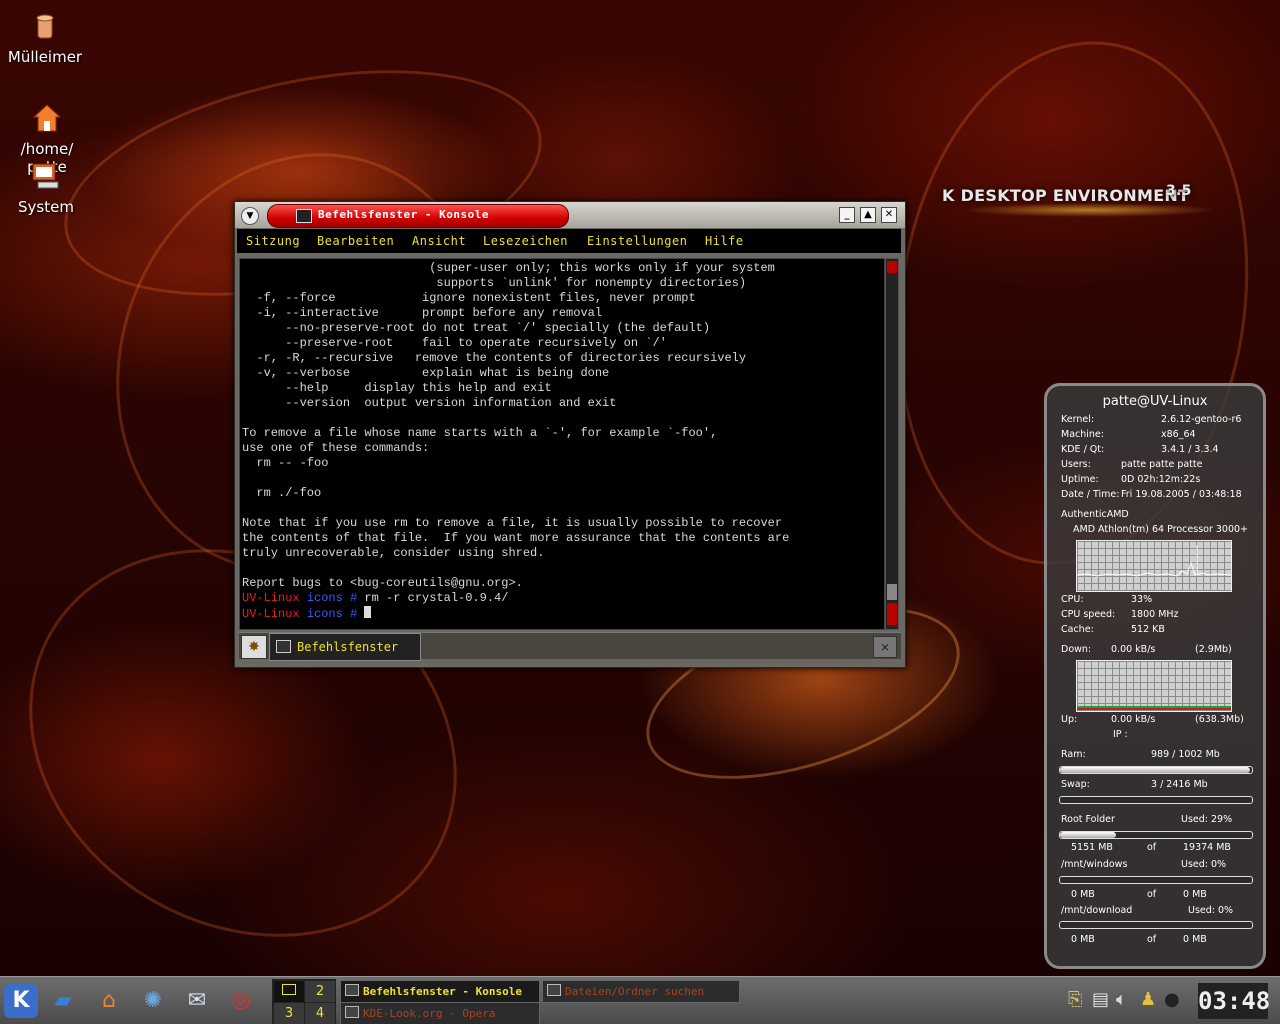  What do you see at coordinates (1088, 835) in the screenshot?
I see `disk-bar-fill` at bounding box center [1088, 835].